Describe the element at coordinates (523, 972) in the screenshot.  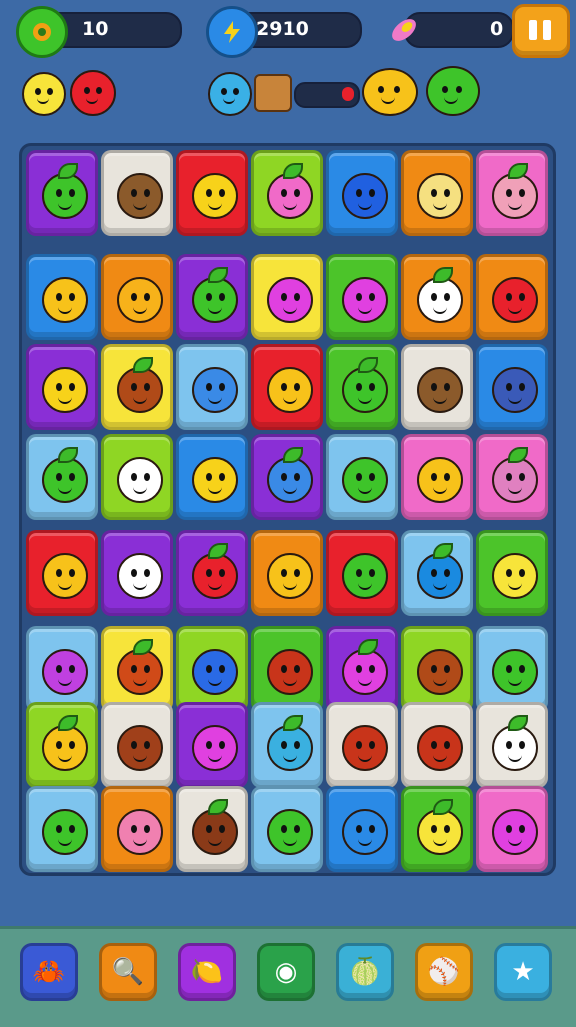
I see `star-button-icon: ★` at that location.